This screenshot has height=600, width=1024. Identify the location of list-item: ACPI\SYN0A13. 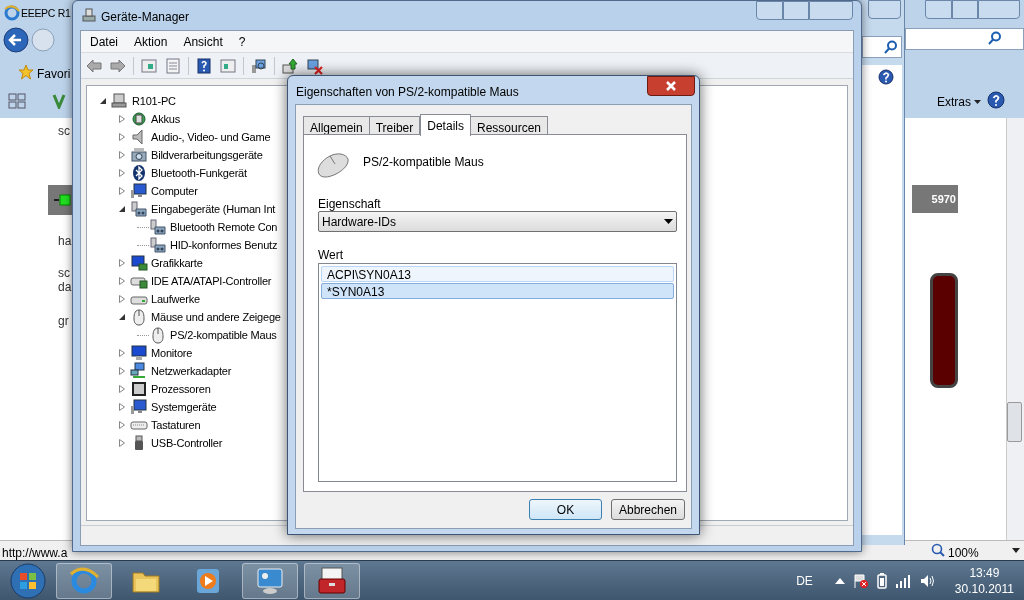
(497, 274).